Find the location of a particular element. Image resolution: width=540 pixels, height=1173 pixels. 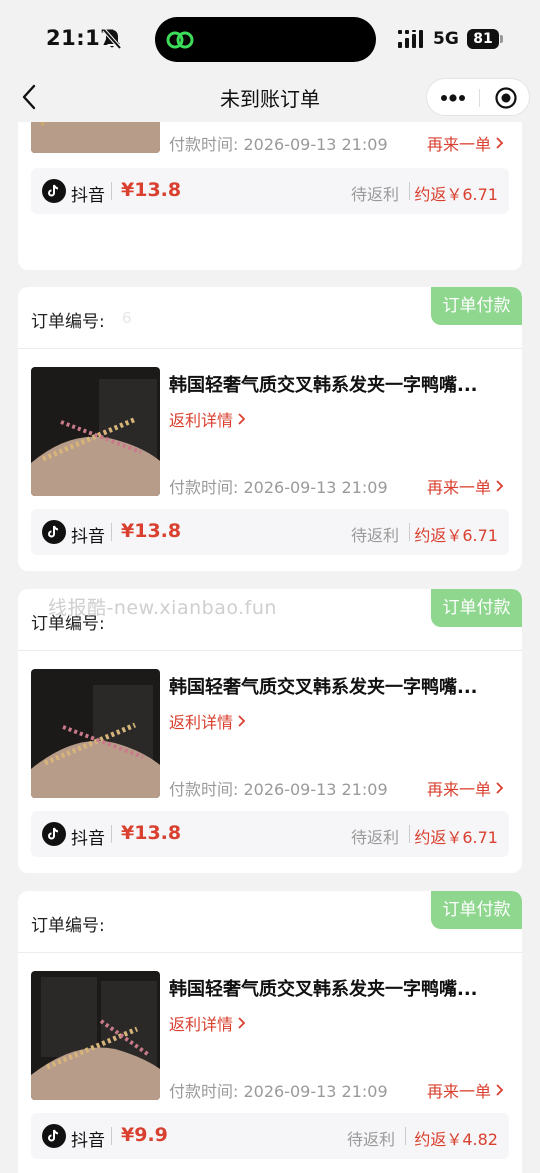

status-bar: 21:17 5G 81 is located at coordinates (270, 40).